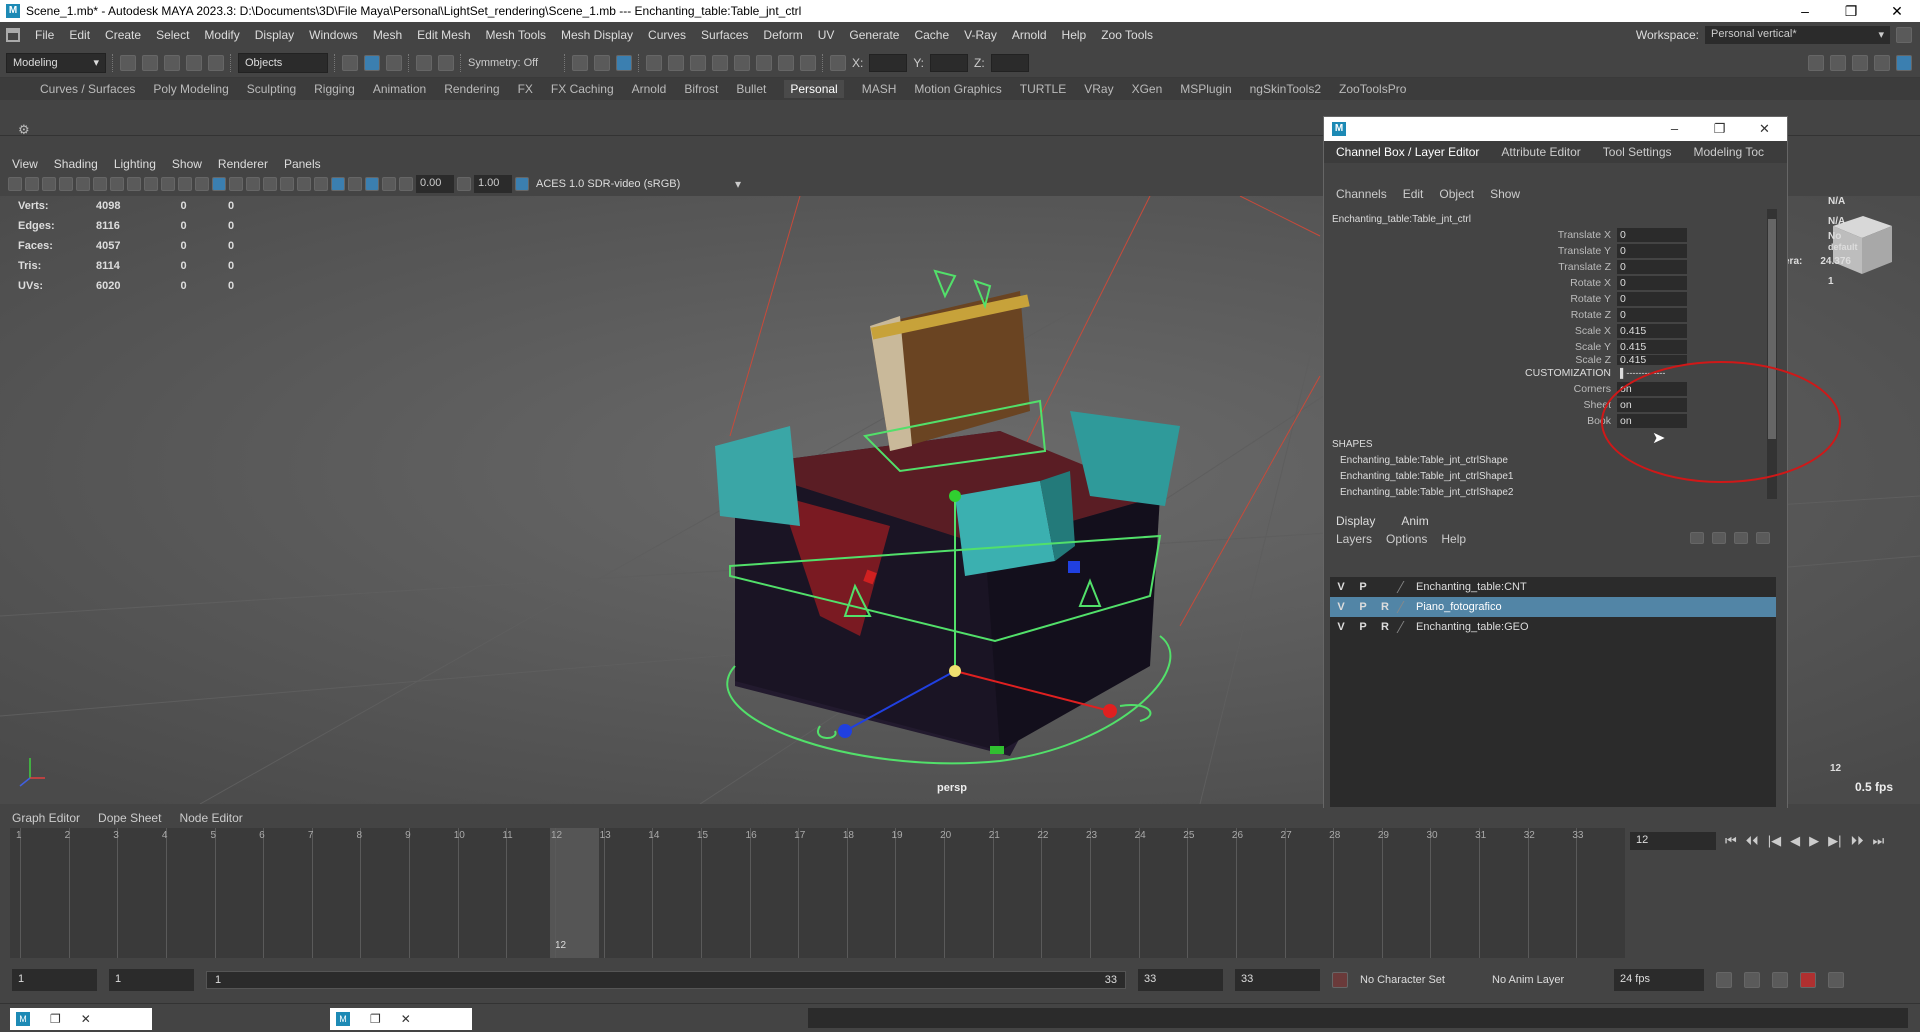 The height and width of the screenshot is (1032, 1920). Describe the element at coordinates (624, 62) in the screenshot. I see `construction-history-icon` at that location.